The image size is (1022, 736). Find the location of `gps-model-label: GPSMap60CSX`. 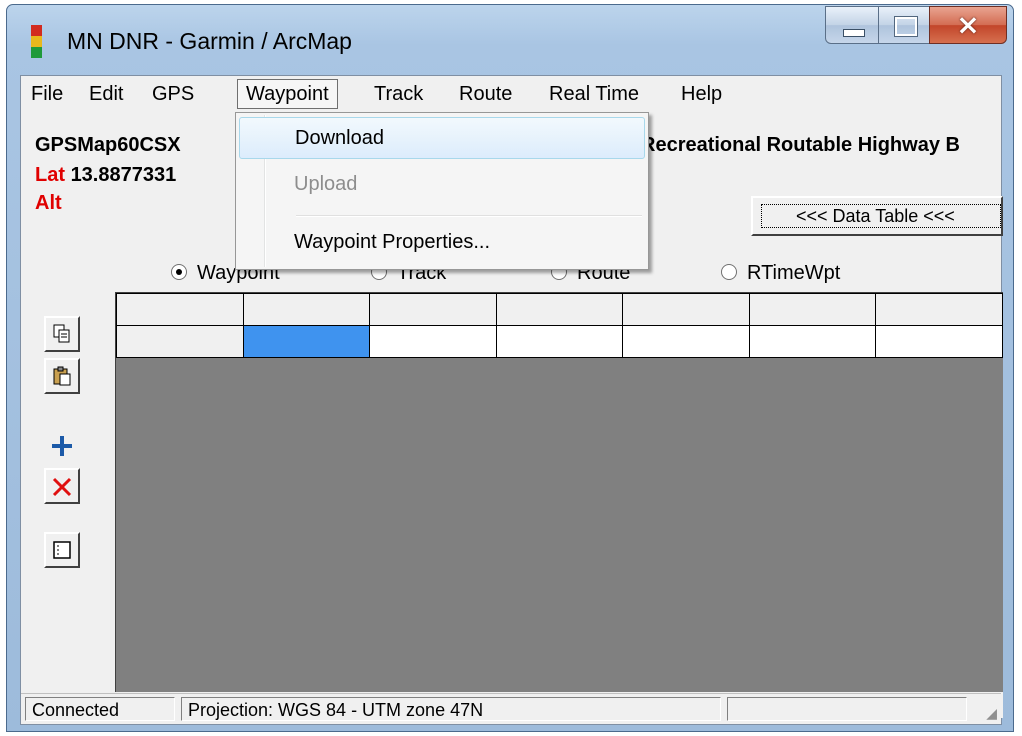

gps-model-label: GPSMap60CSX is located at coordinates (108, 145).